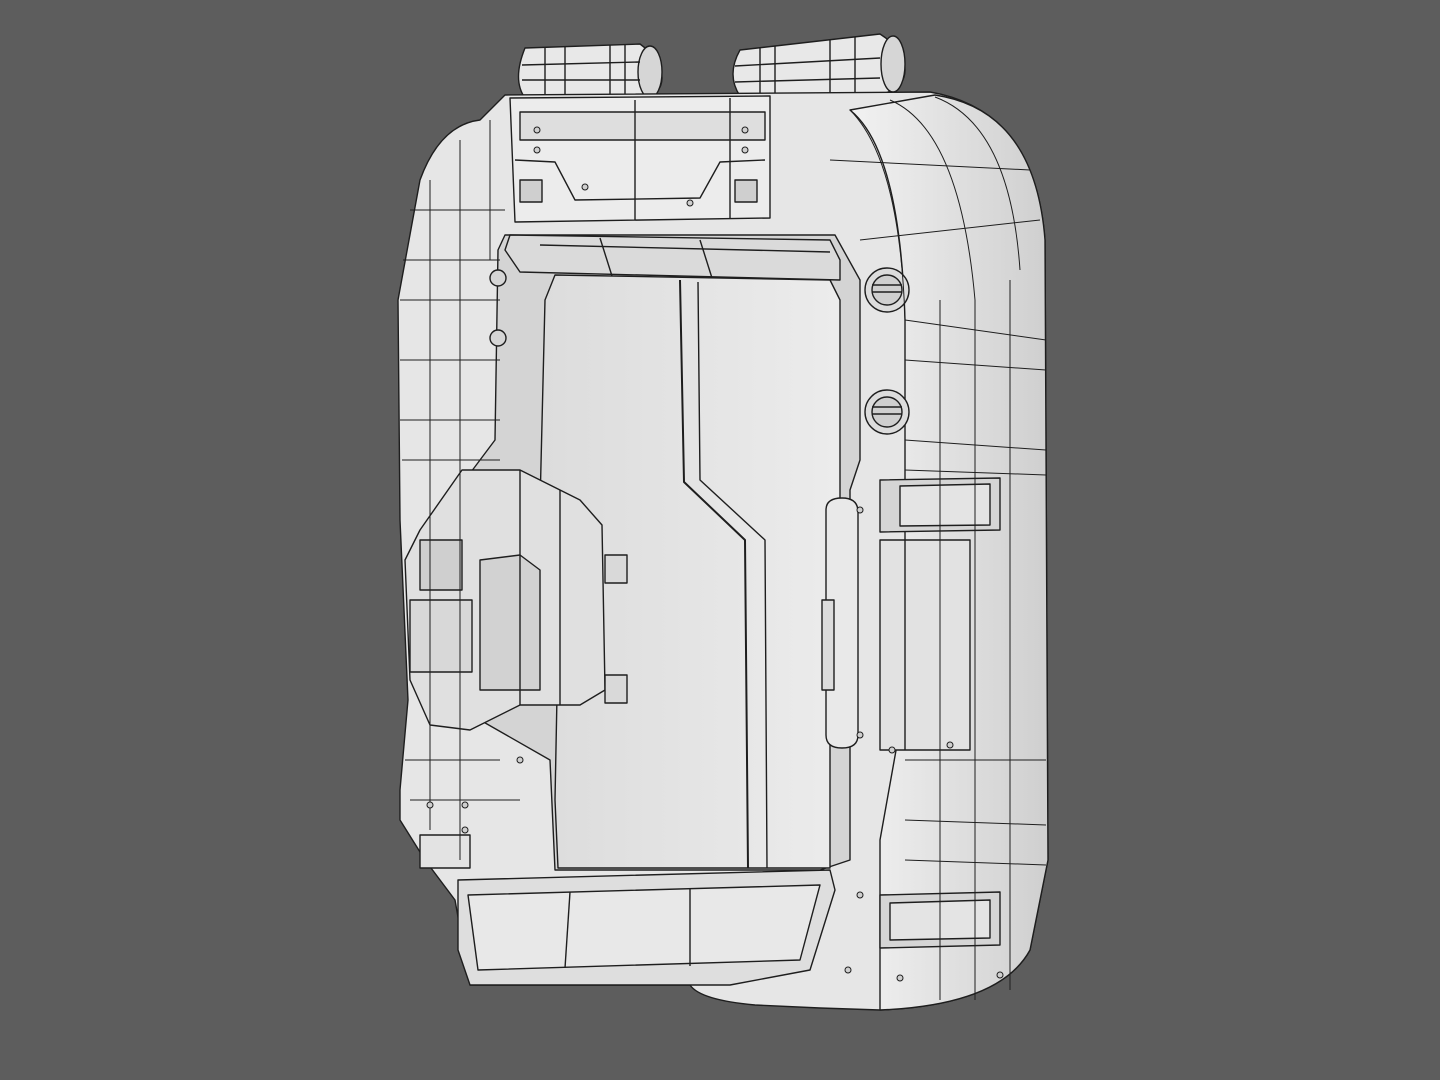 This screenshot has height=1080, width=1440. I want to click on top-pipe-left, so click(590, 72).